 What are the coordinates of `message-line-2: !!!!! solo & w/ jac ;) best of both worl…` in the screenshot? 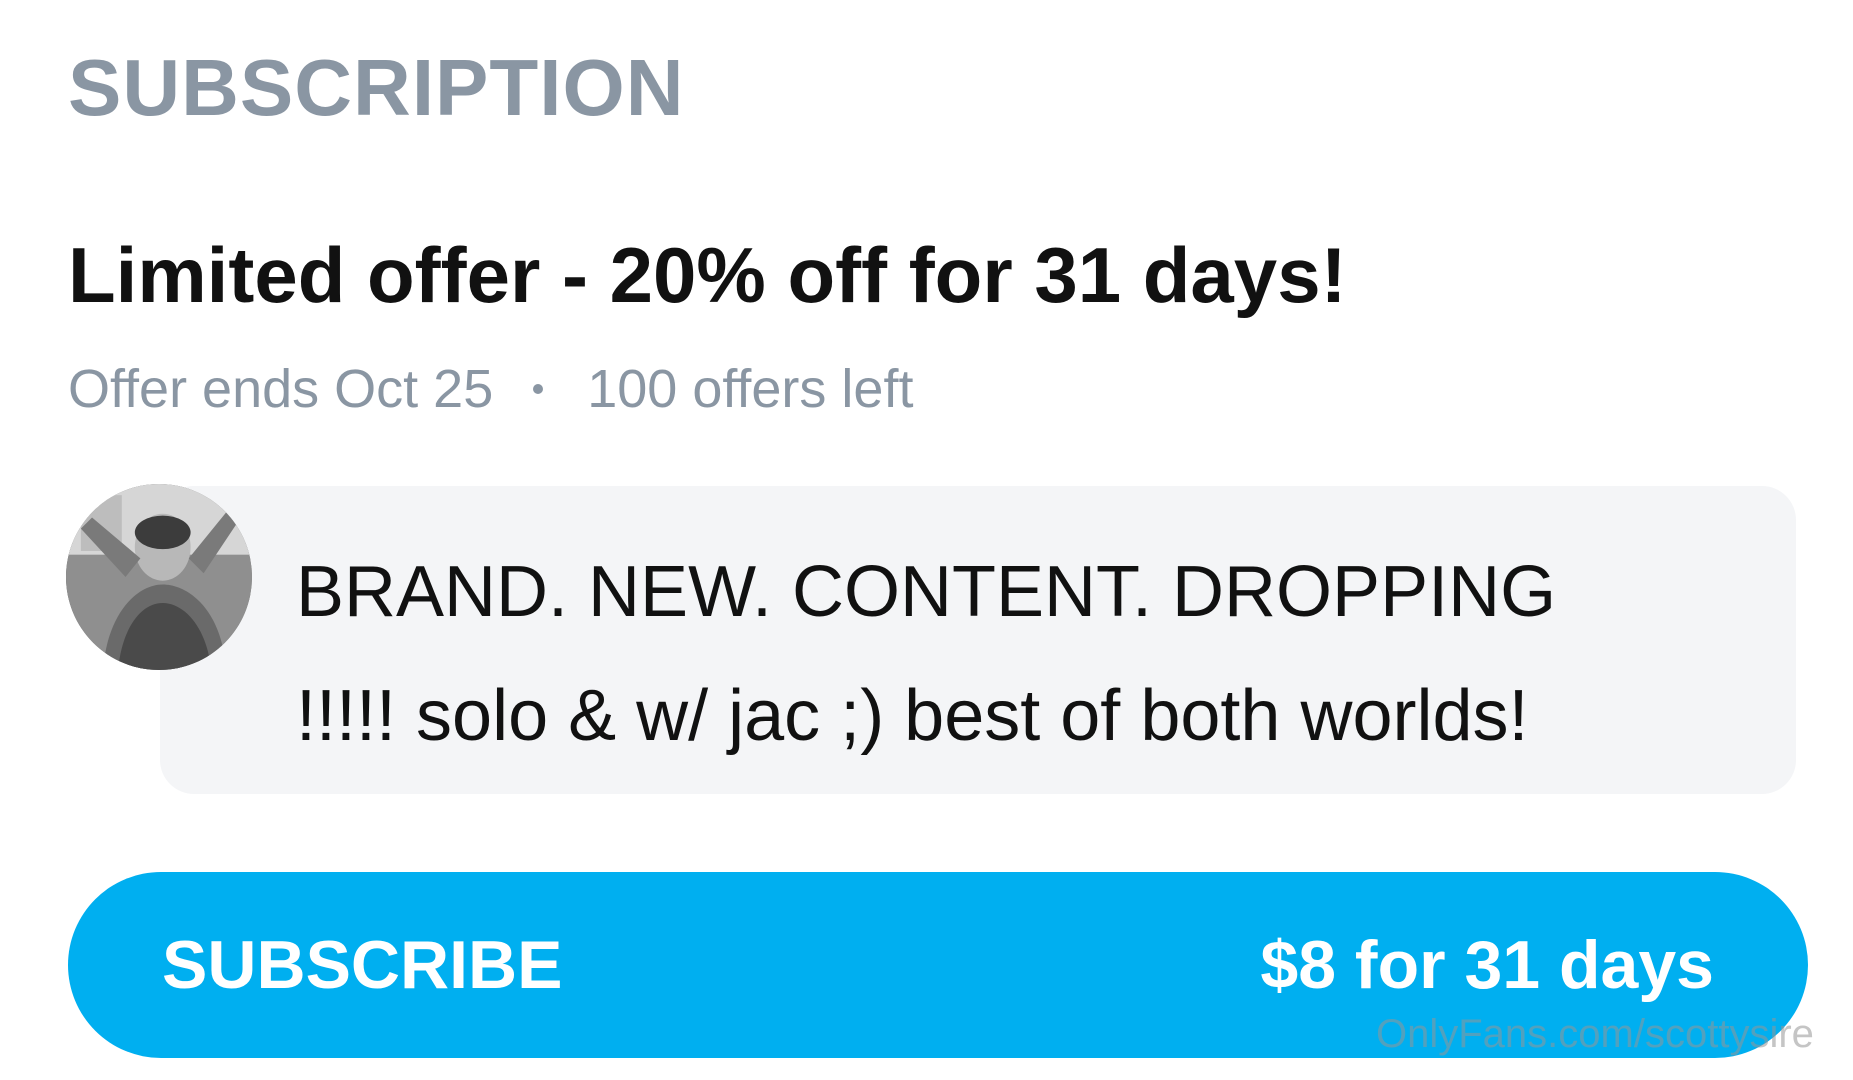 It's located at (912, 716).